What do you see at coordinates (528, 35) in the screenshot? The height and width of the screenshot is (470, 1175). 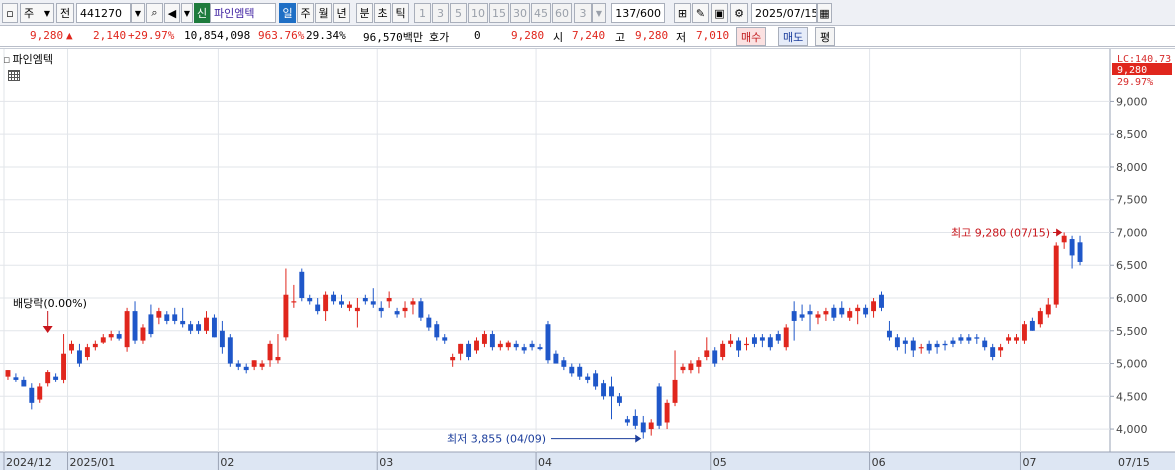 I see `bid-price: 9,280` at bounding box center [528, 35].